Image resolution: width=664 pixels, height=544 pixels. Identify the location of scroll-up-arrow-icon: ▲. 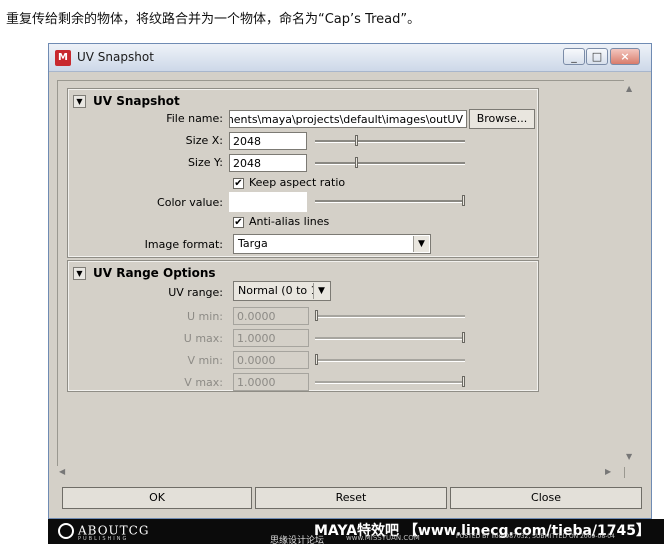
(629, 88).